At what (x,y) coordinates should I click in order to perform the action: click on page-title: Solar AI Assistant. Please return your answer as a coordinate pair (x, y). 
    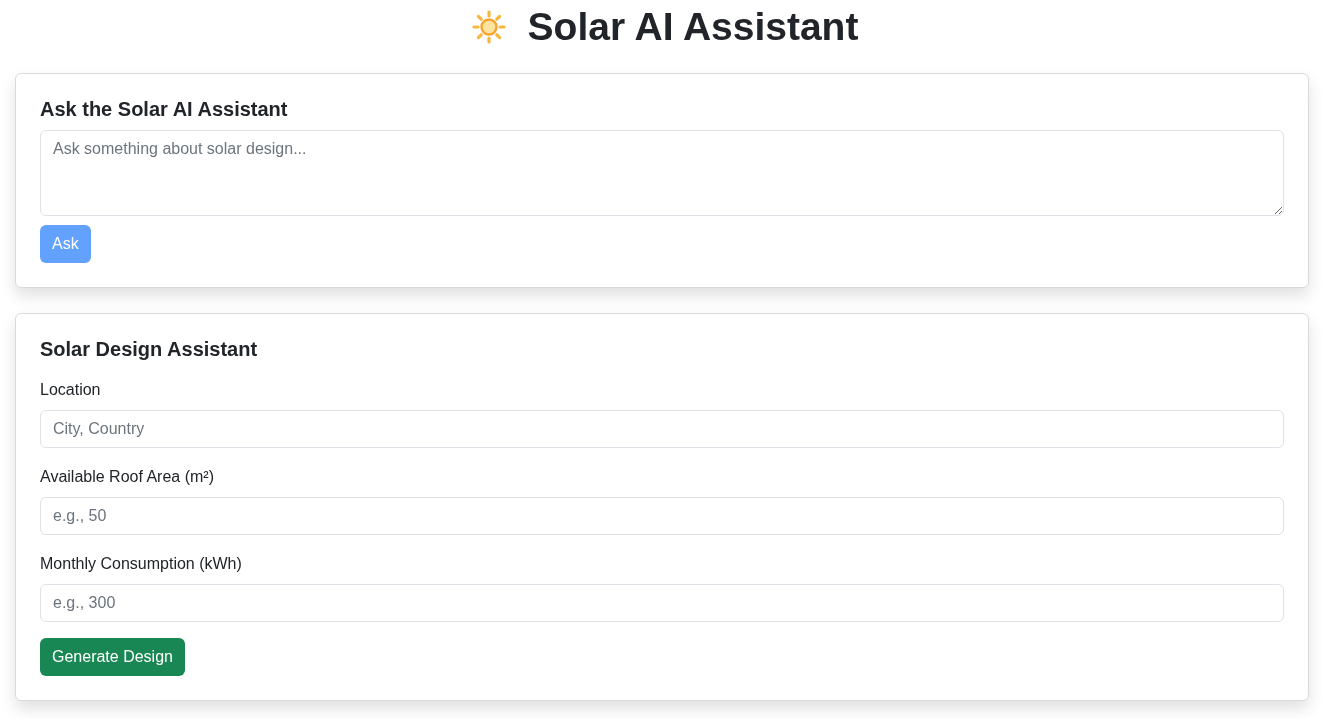
    Looking at the image, I should click on (693, 27).